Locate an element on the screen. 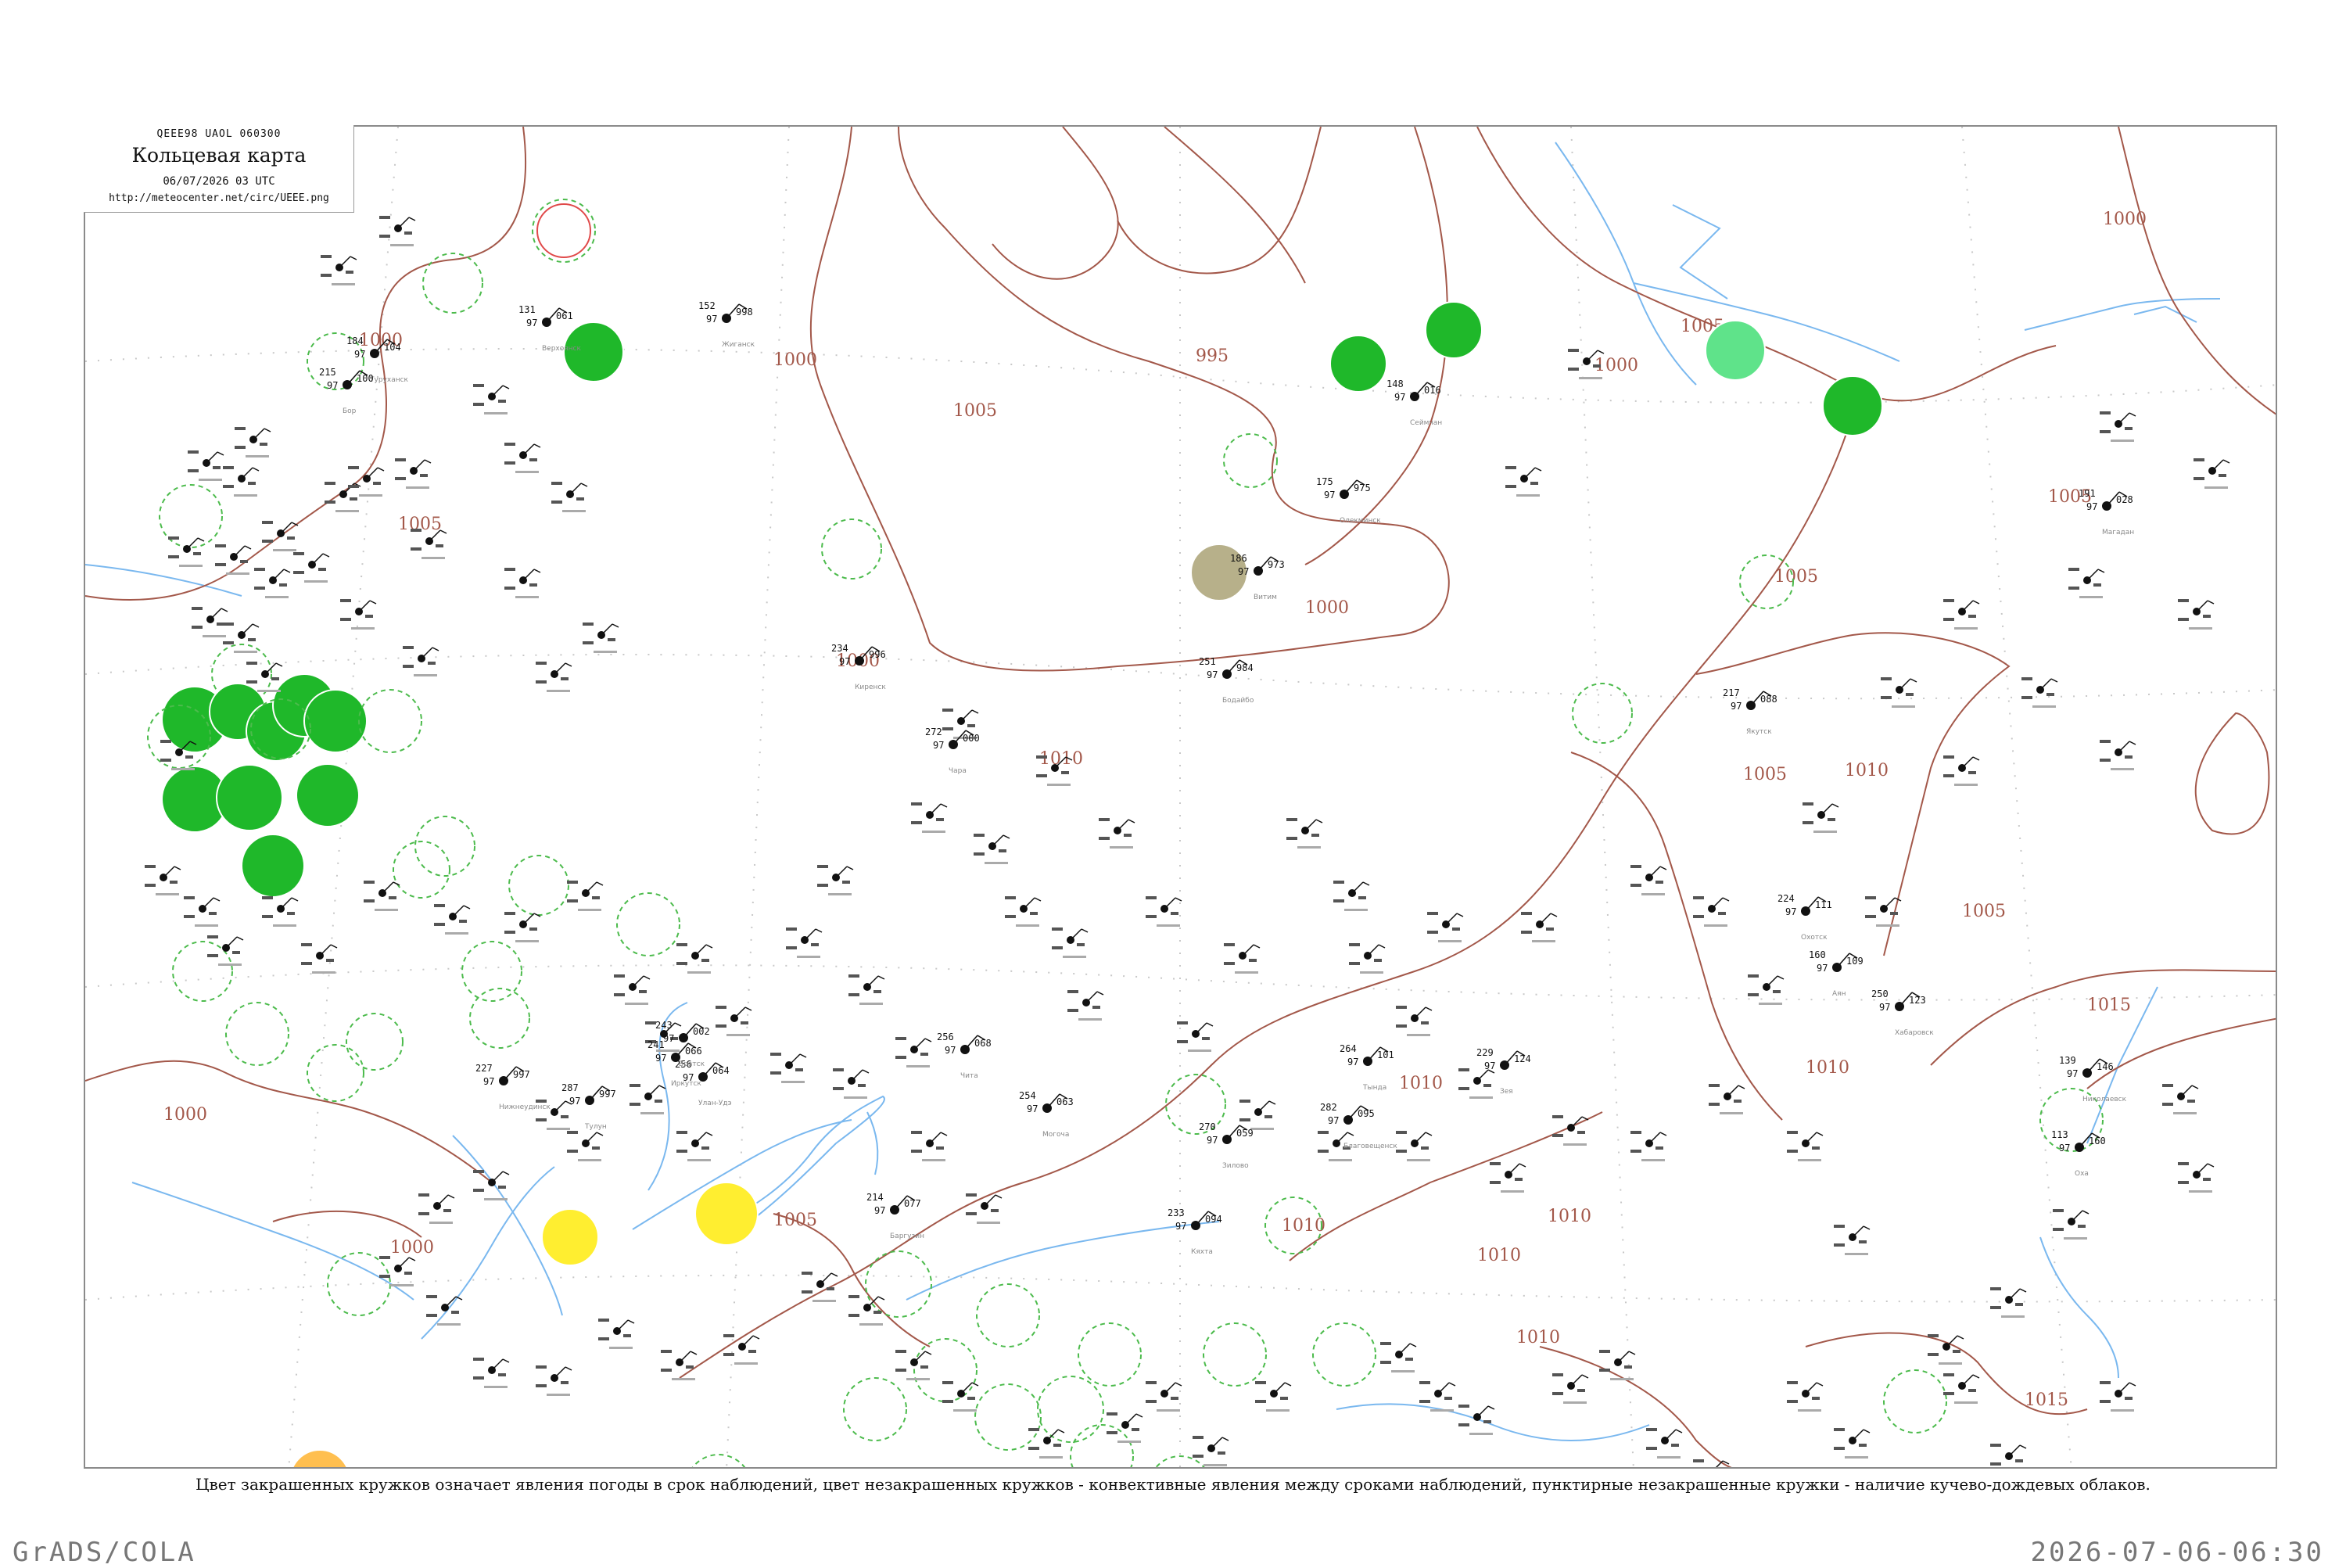 This screenshot has width=2346, height=1568. station-pressure: 059 is located at coordinates (1245, 1133).